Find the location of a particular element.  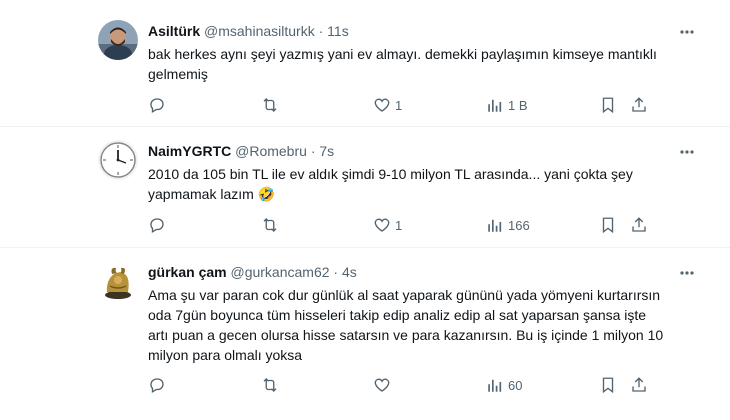

display-name: NaimYGRTC is located at coordinates (189, 151).